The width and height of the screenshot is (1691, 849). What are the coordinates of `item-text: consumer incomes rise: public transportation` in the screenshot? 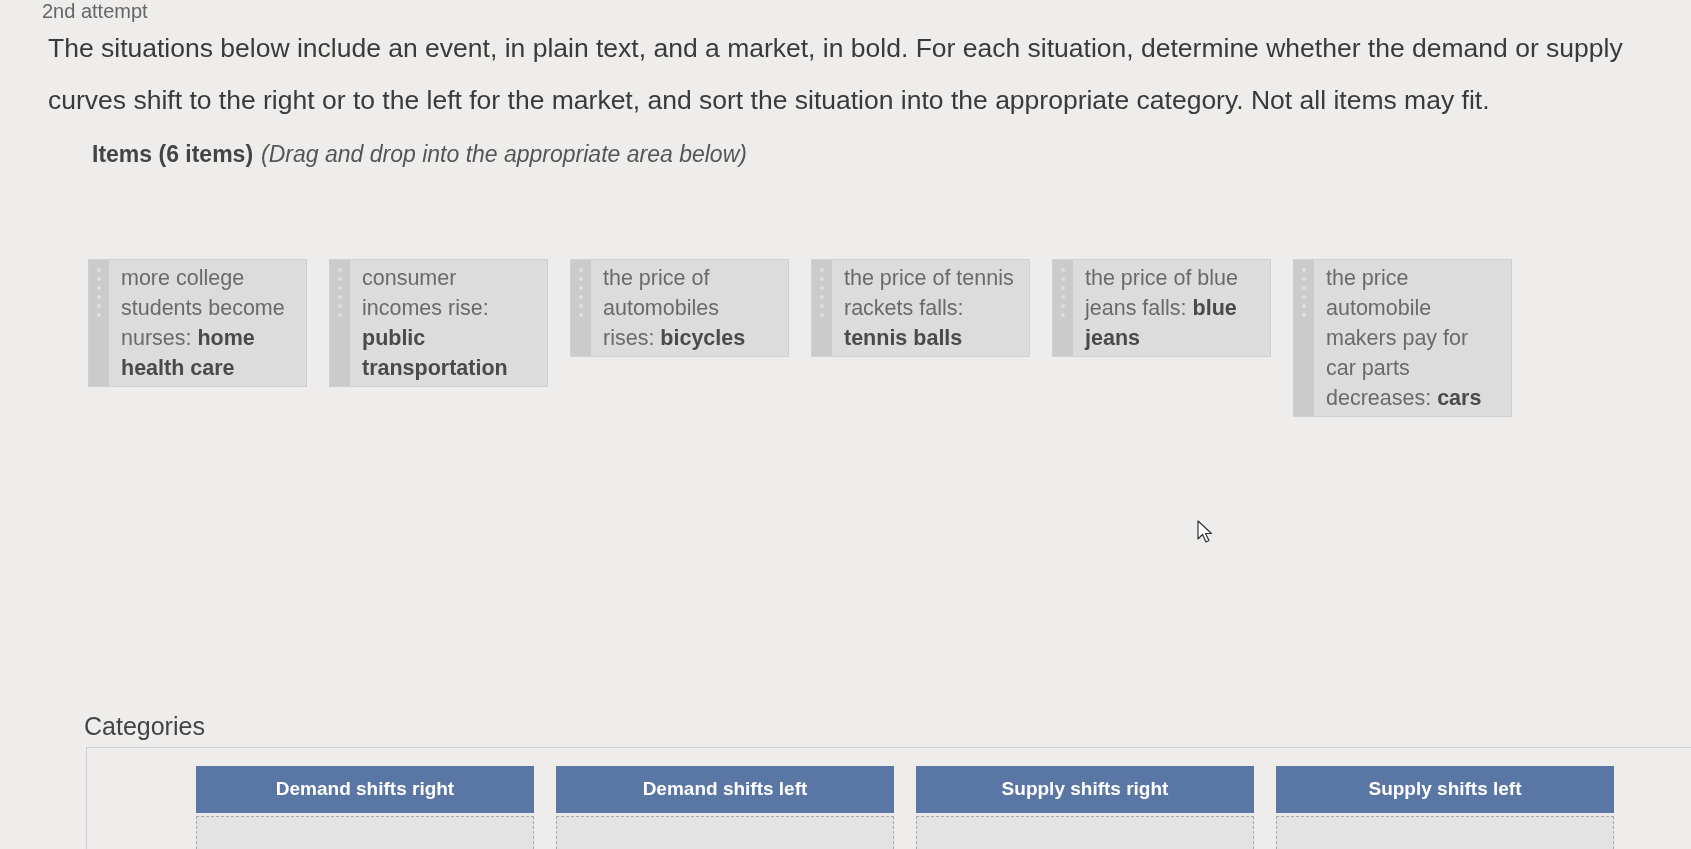 It's located at (435, 323).